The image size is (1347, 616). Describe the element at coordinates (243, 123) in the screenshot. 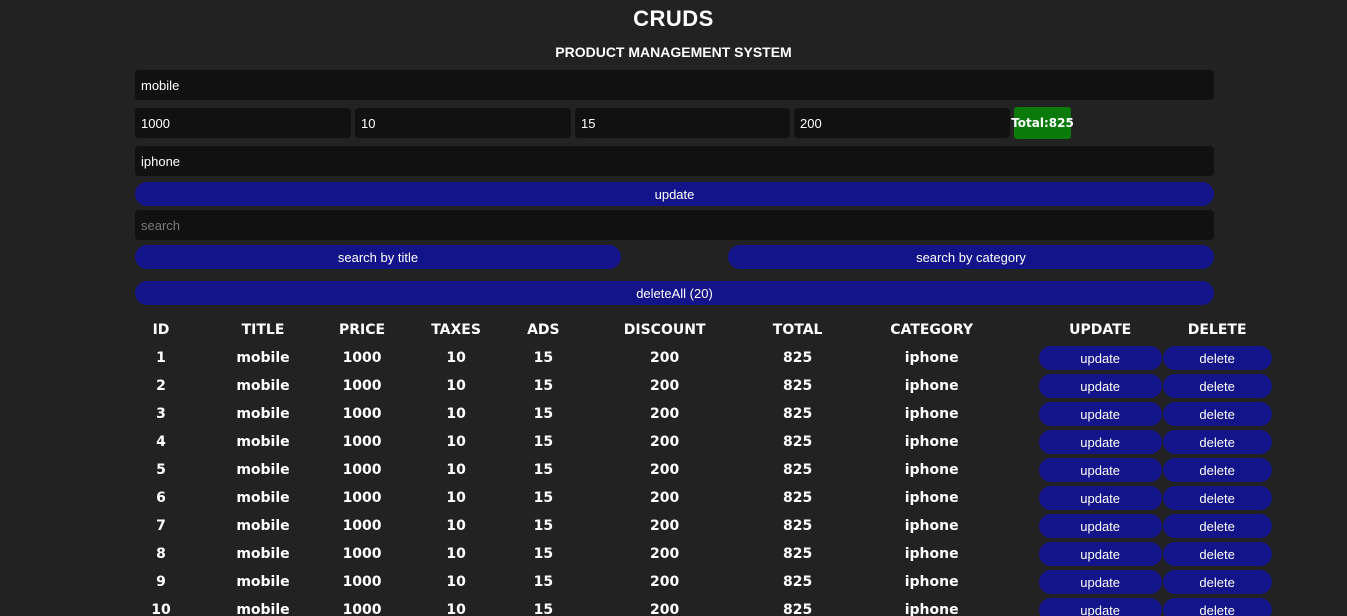

I see `price-input` at that location.